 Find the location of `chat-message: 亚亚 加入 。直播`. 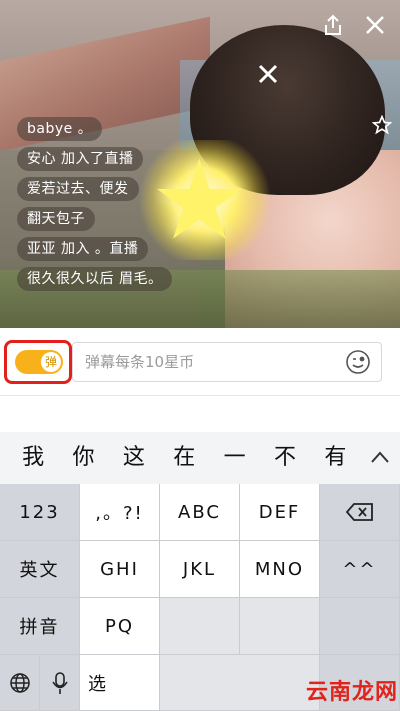

chat-message: 亚亚 加入 。直播 is located at coordinates (83, 249).